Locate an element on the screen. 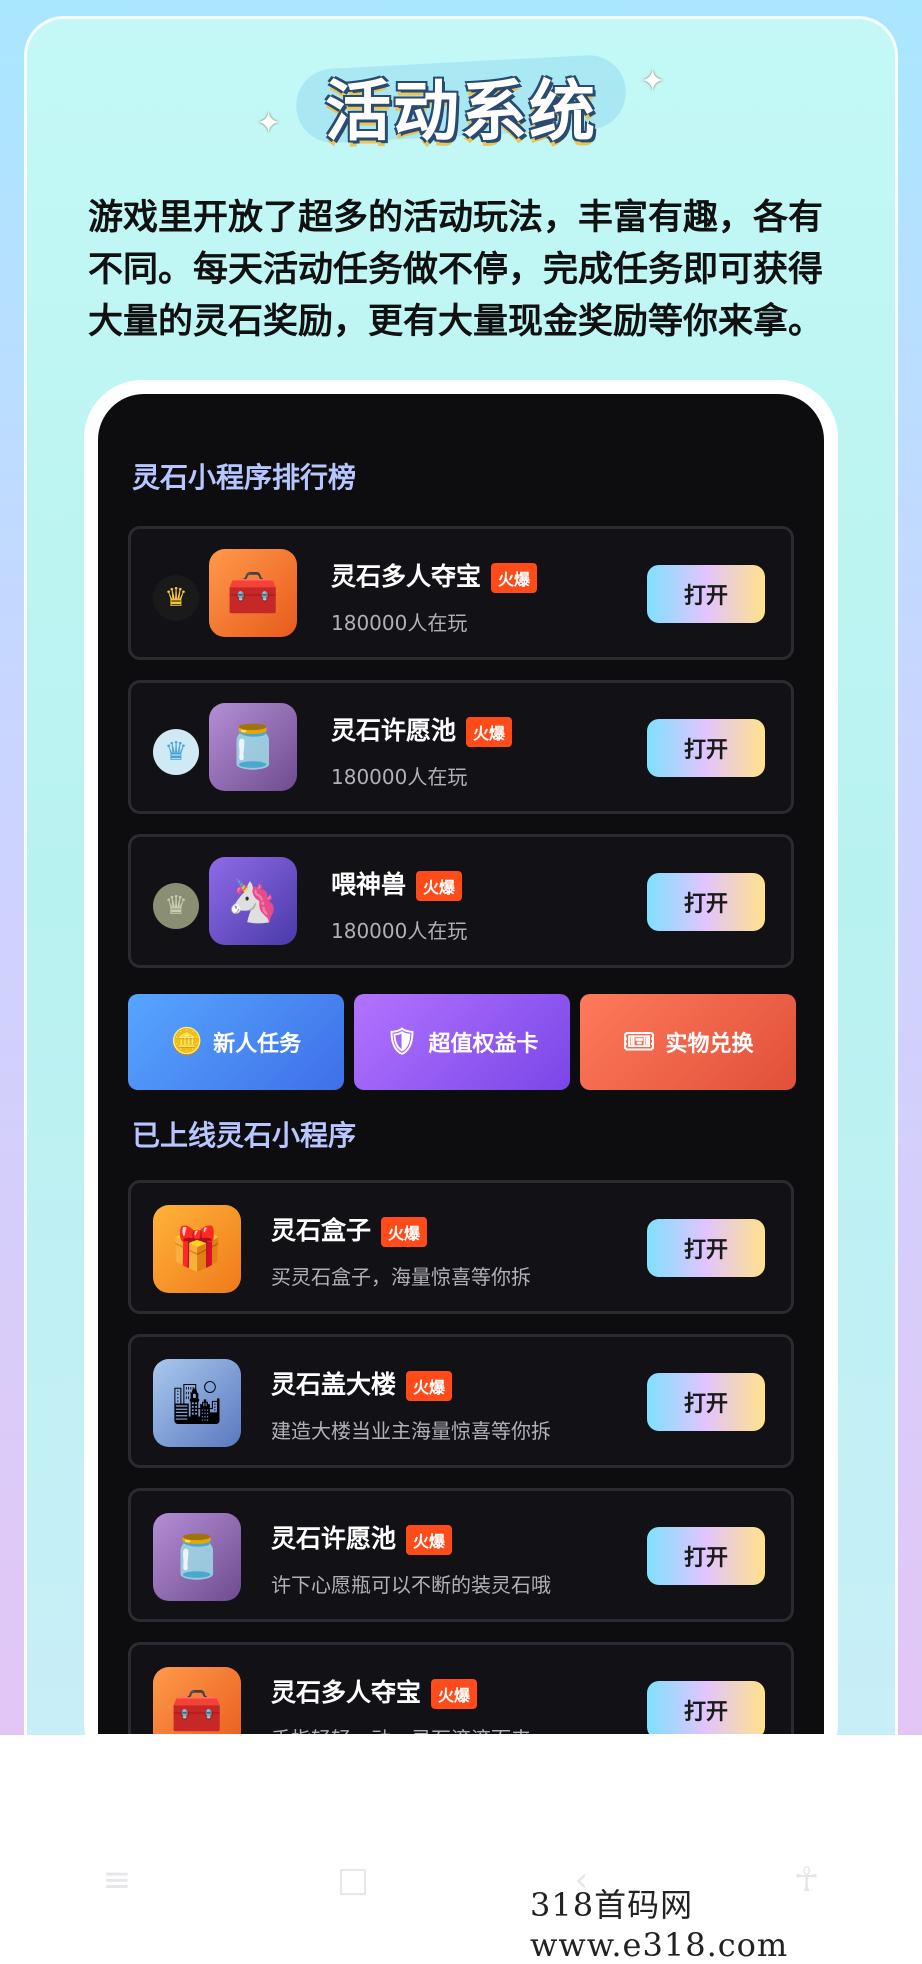 This screenshot has width=922, height=1964. online-item-desc: 手指轻轻一动，灵石滚滚而来 is located at coordinates (401, 1728).